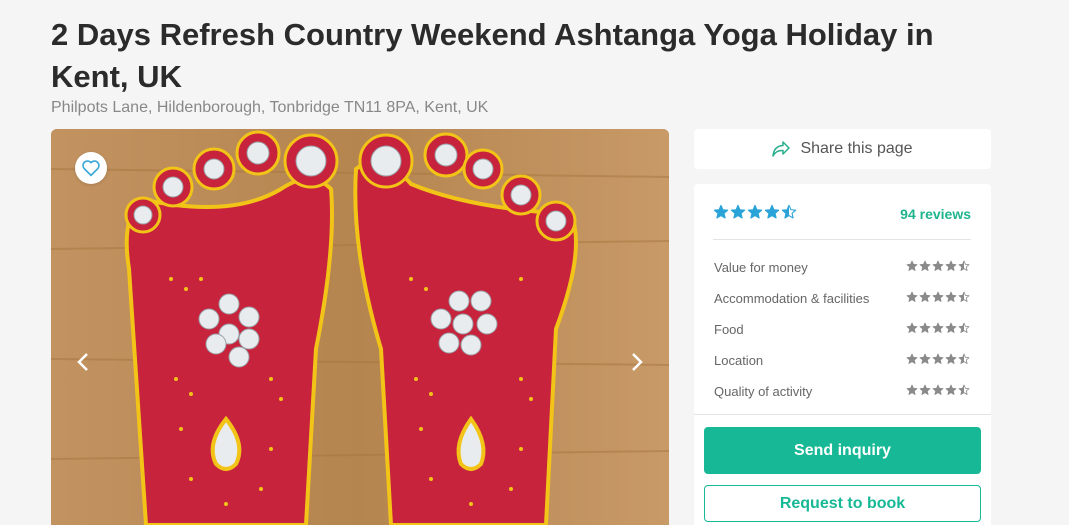 This screenshot has height=525, width=1069. What do you see at coordinates (729, 329) in the screenshot?
I see `rating-category-label: Food` at bounding box center [729, 329].